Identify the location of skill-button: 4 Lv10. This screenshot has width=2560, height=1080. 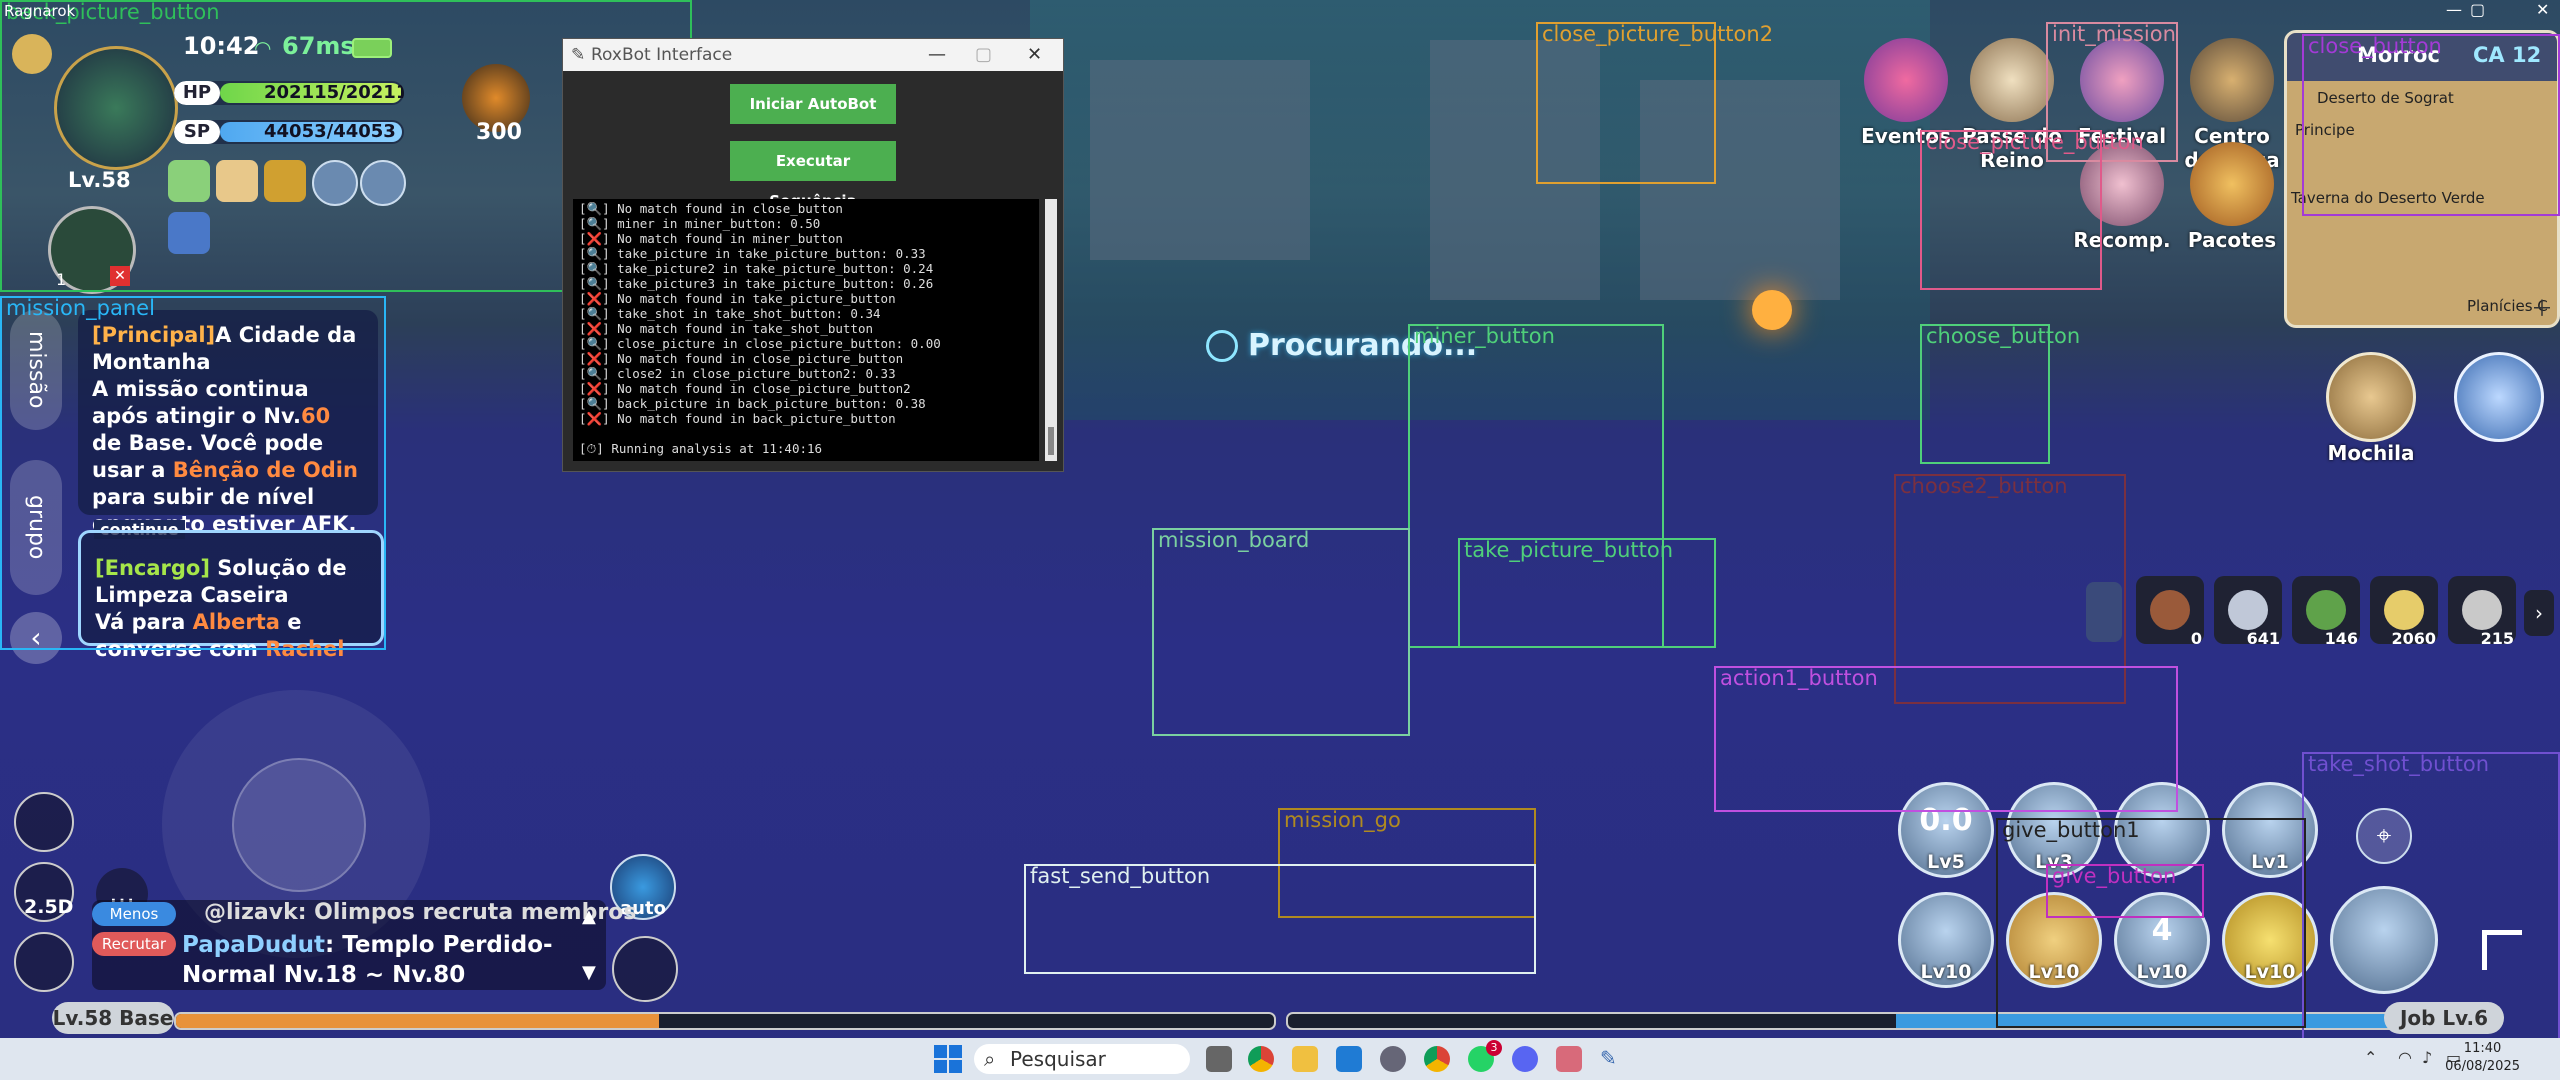
(2162, 940).